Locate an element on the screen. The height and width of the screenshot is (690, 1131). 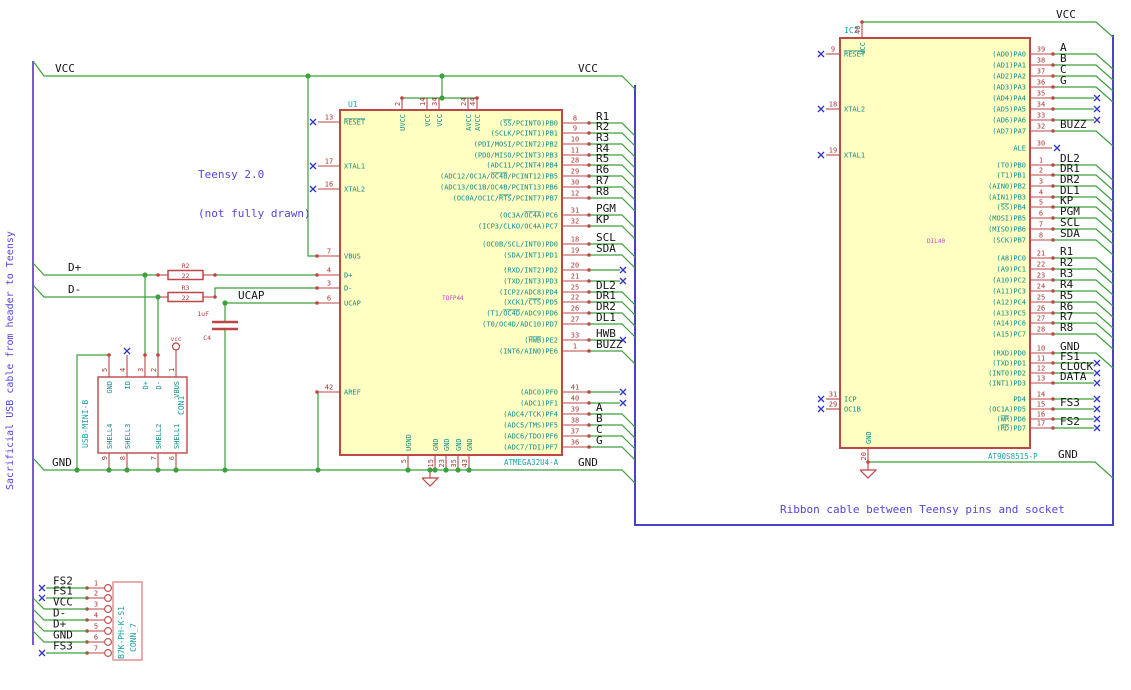
pin-number: 11 is located at coordinates (1041, 359).